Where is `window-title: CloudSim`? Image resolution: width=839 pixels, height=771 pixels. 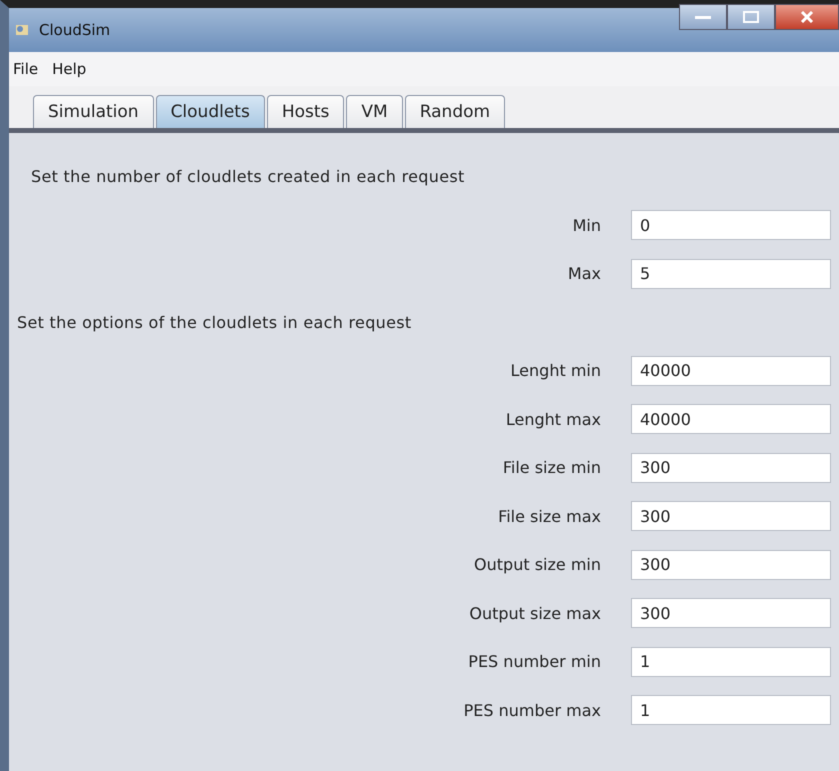
window-title: CloudSim is located at coordinates (74, 30).